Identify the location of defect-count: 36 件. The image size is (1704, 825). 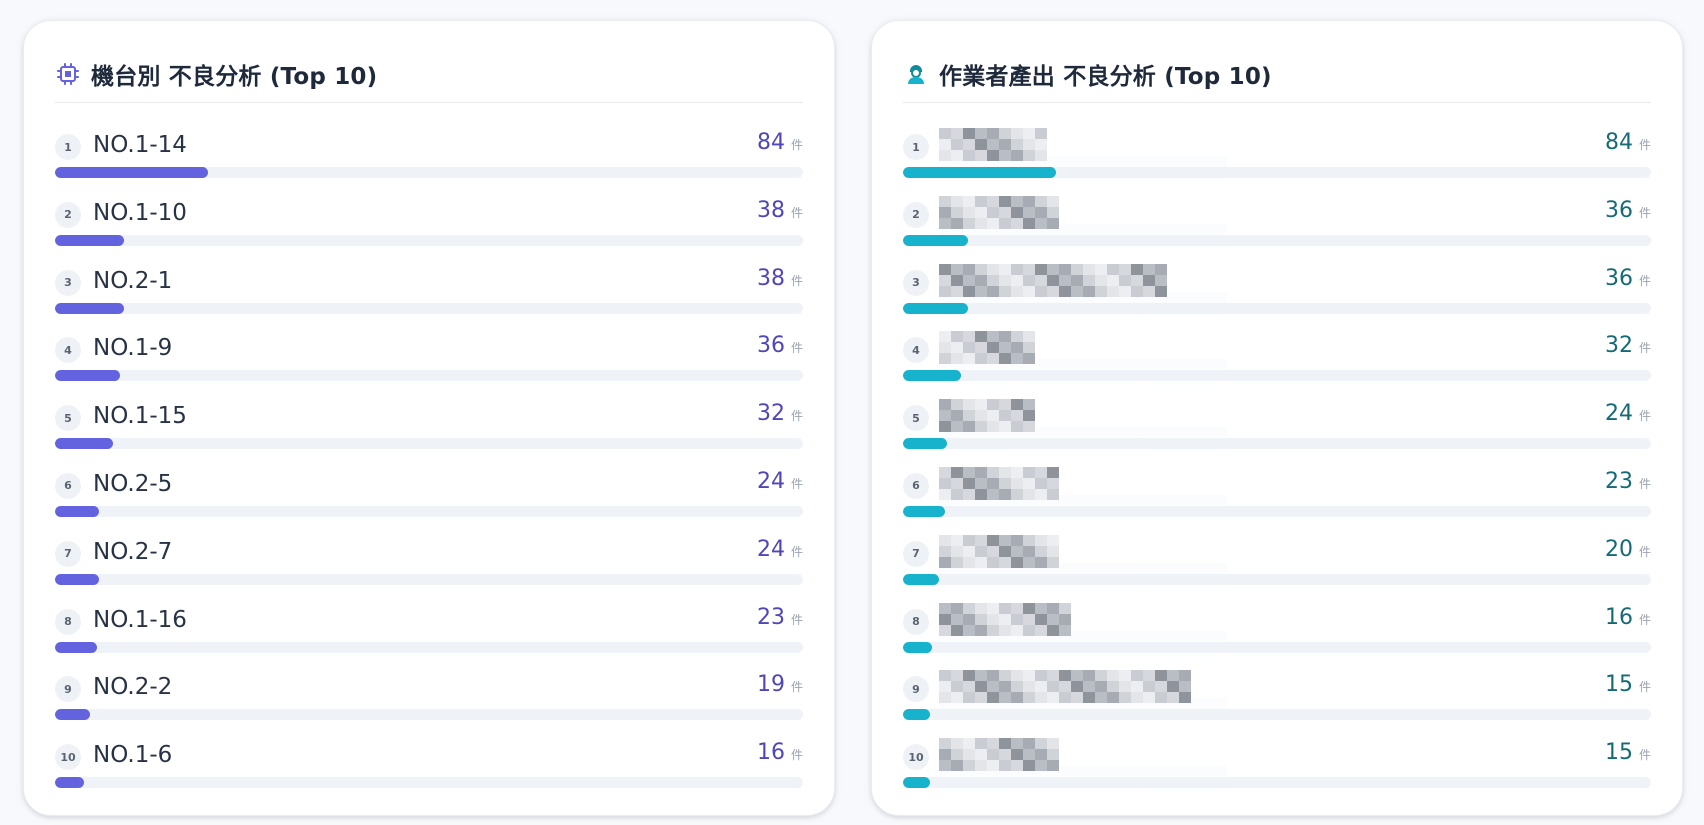
(1628, 278).